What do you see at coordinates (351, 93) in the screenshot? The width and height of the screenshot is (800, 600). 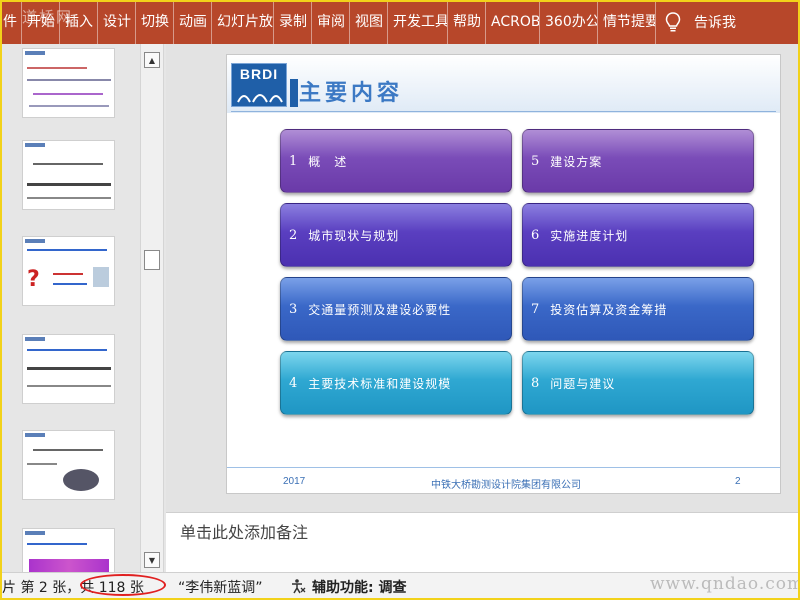 I see `slide-title: 主要内容` at bounding box center [351, 93].